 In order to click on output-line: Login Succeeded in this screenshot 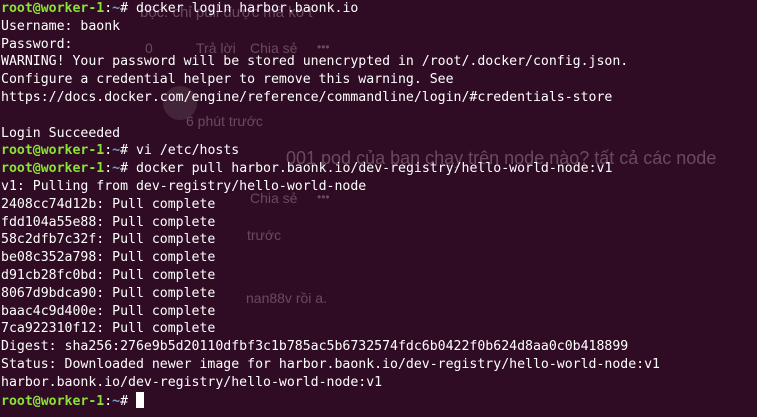, I will do `click(61, 133)`.